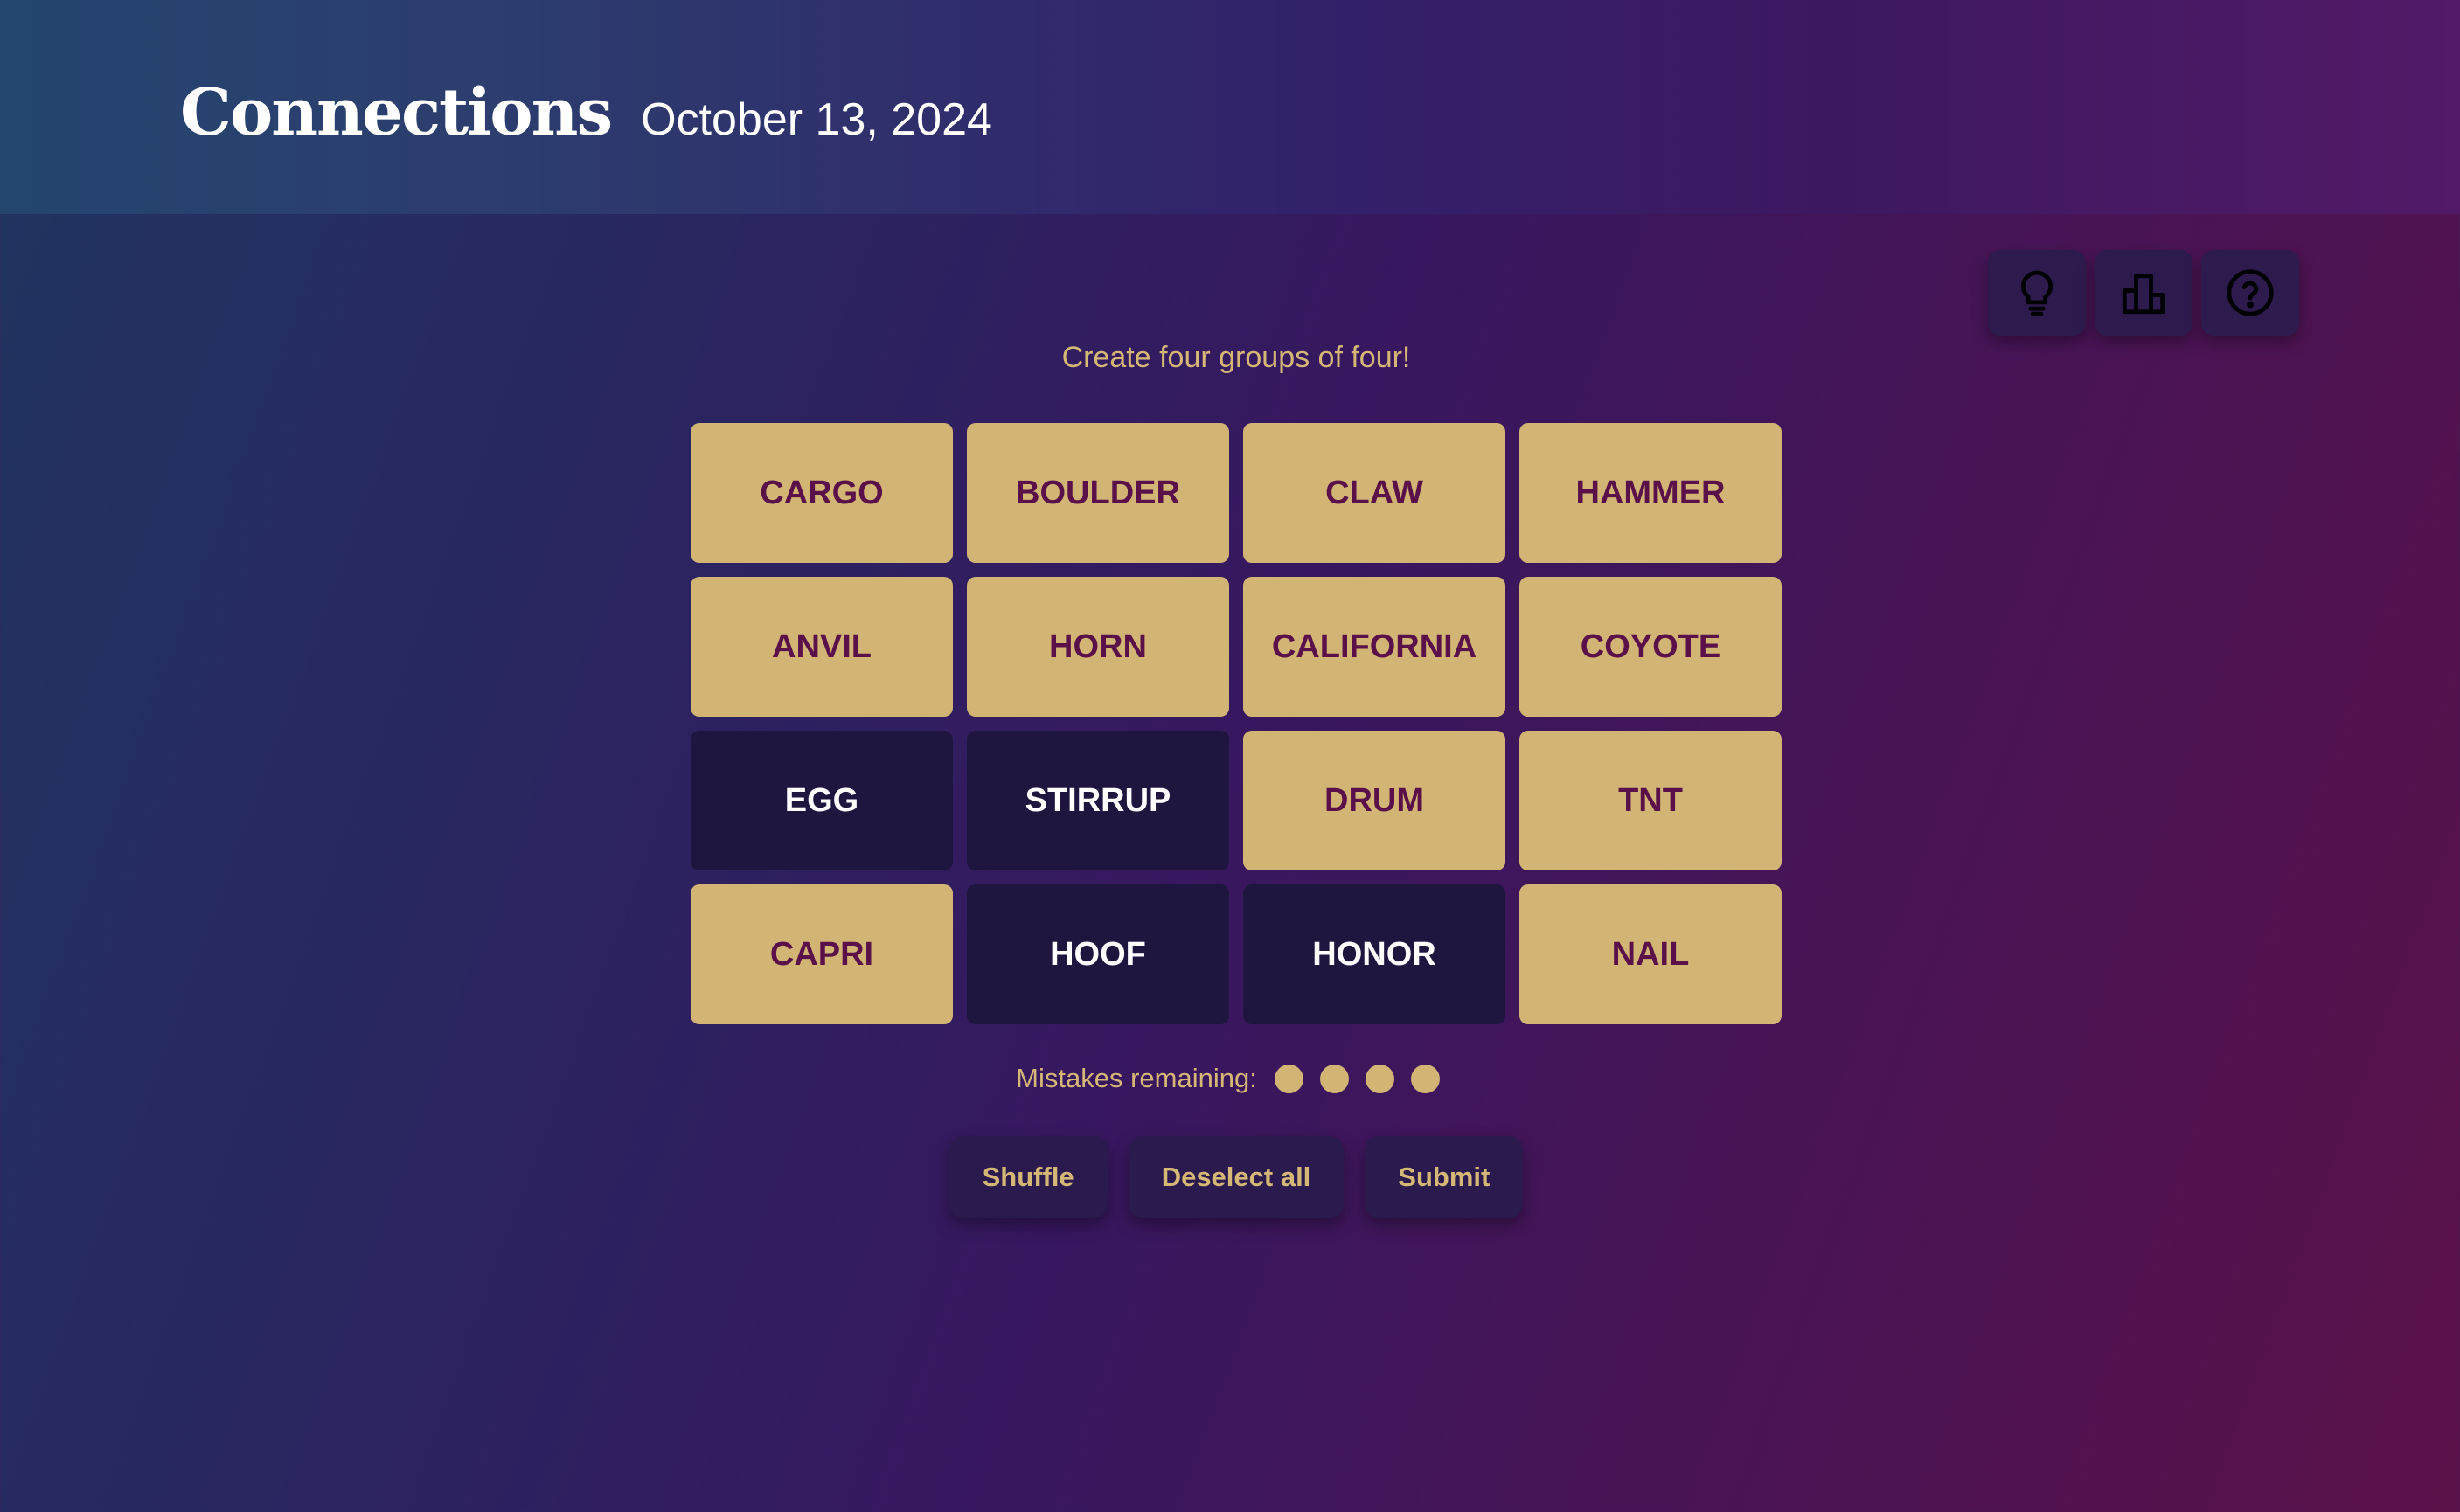 This screenshot has width=2460, height=1512. I want to click on word-tile: EGG, so click(822, 800).